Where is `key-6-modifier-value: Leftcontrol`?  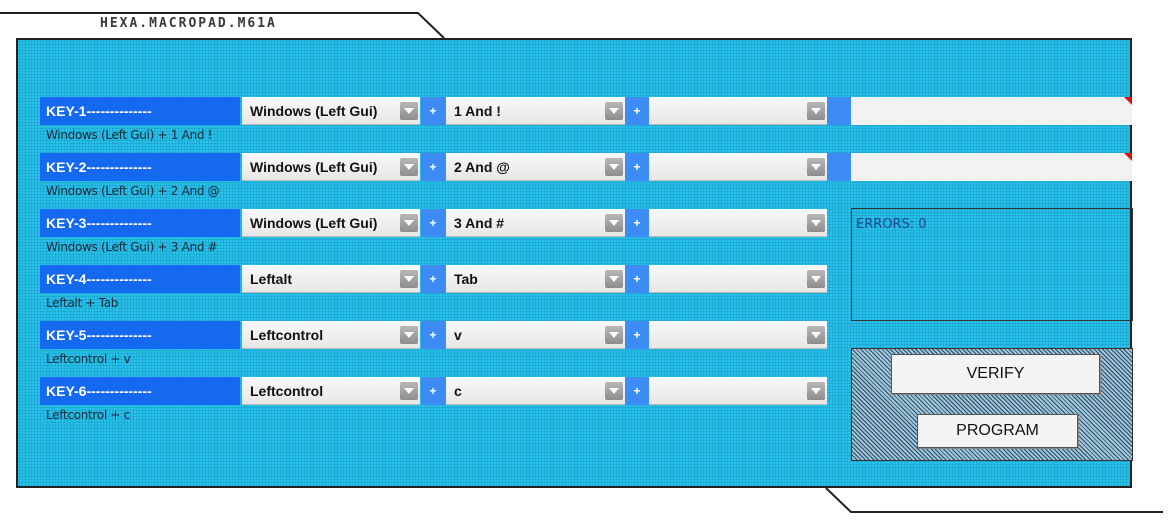 key-6-modifier-value: Leftcontrol is located at coordinates (287, 391).